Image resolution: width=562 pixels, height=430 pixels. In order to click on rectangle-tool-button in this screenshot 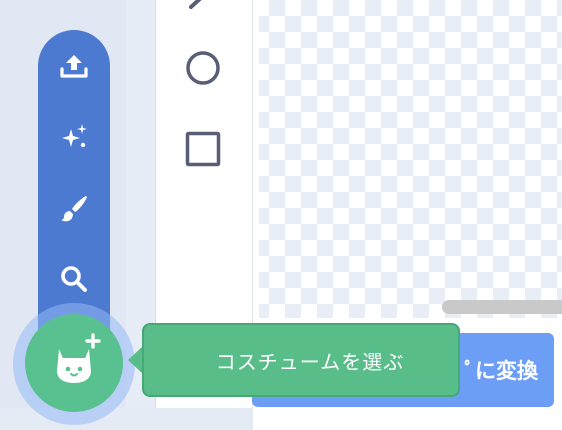, I will do `click(203, 151)`.